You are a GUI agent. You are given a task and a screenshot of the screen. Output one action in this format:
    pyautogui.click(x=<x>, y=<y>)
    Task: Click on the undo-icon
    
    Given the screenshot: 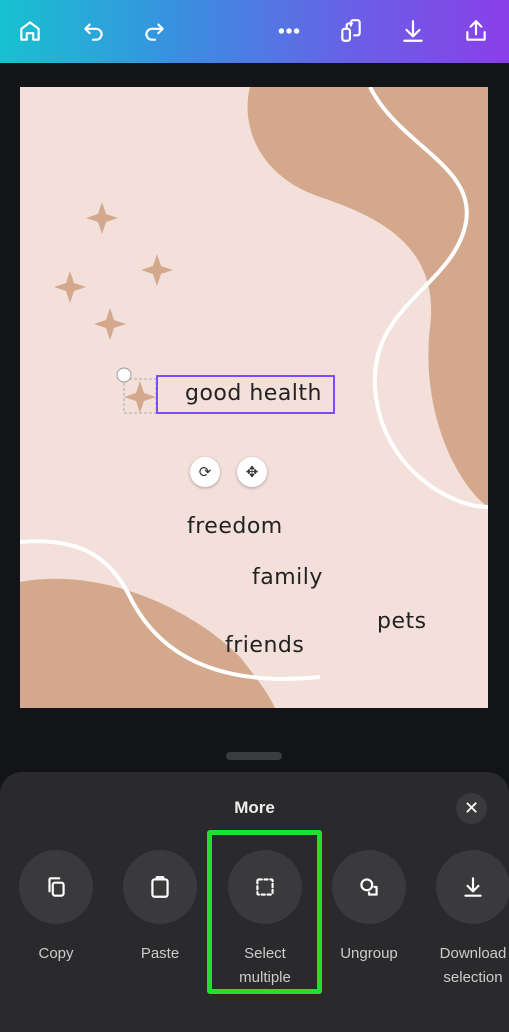 What is the action you would take?
    pyautogui.click(x=93, y=32)
    